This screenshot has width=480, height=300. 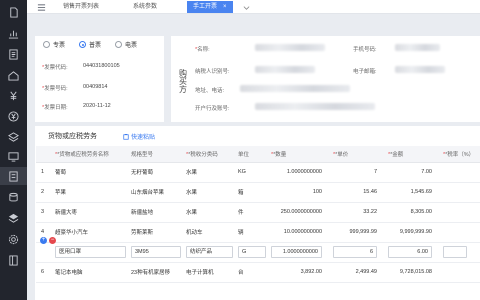 What do you see at coordinates (43, 240) in the screenshot?
I see `add-row-button: +` at bounding box center [43, 240].